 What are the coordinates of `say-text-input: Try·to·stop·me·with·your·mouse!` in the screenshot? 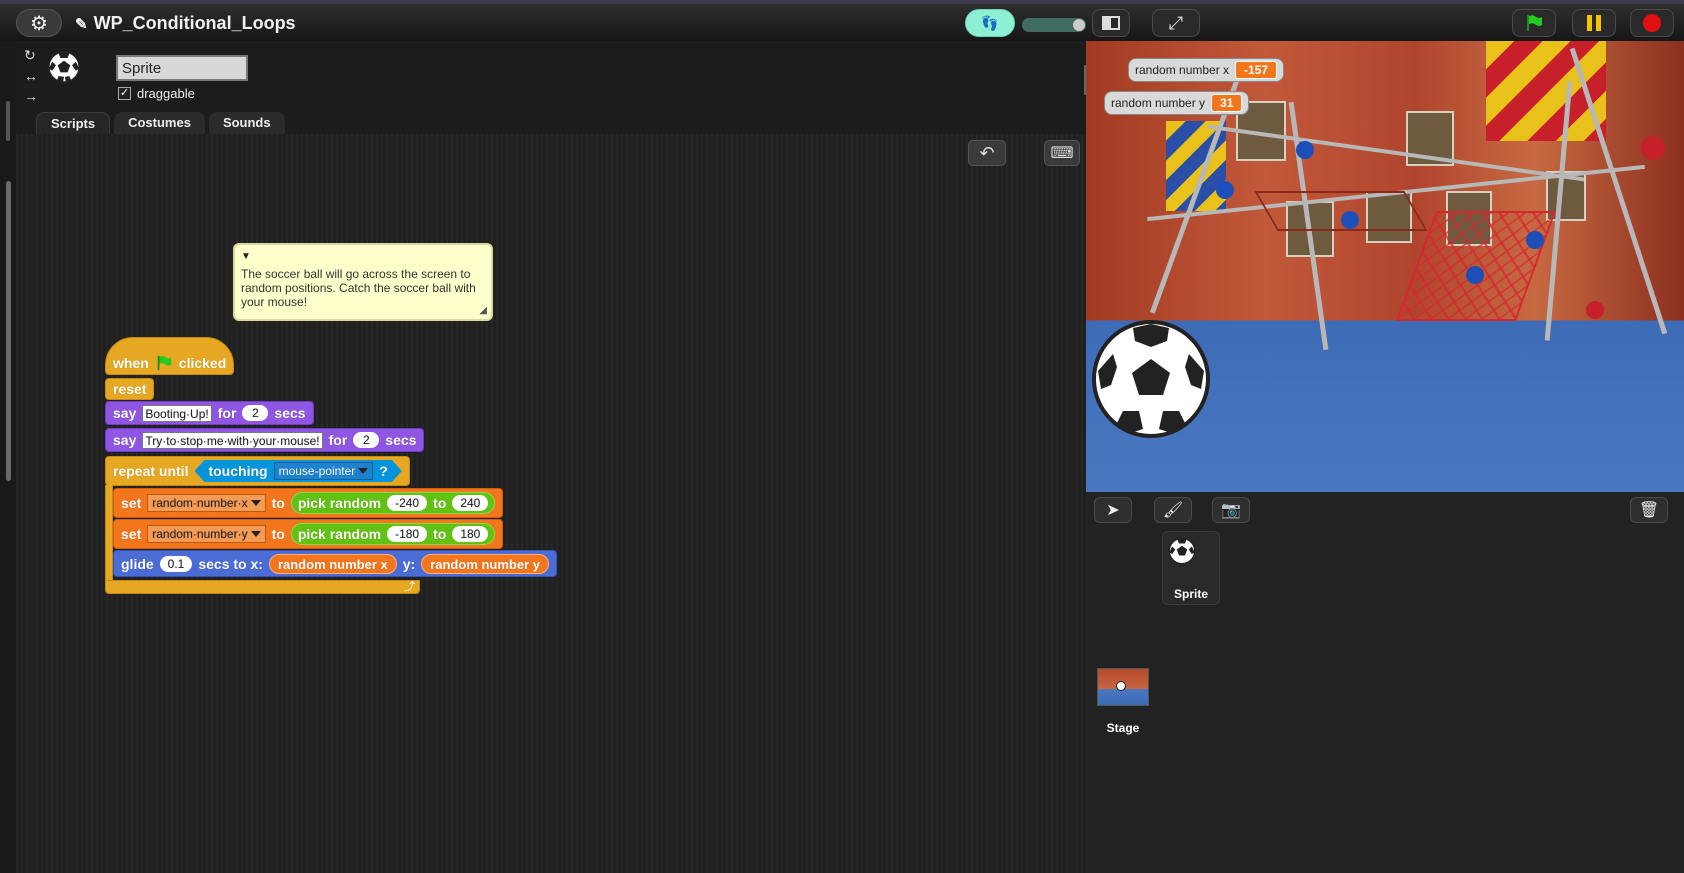 It's located at (232, 440).